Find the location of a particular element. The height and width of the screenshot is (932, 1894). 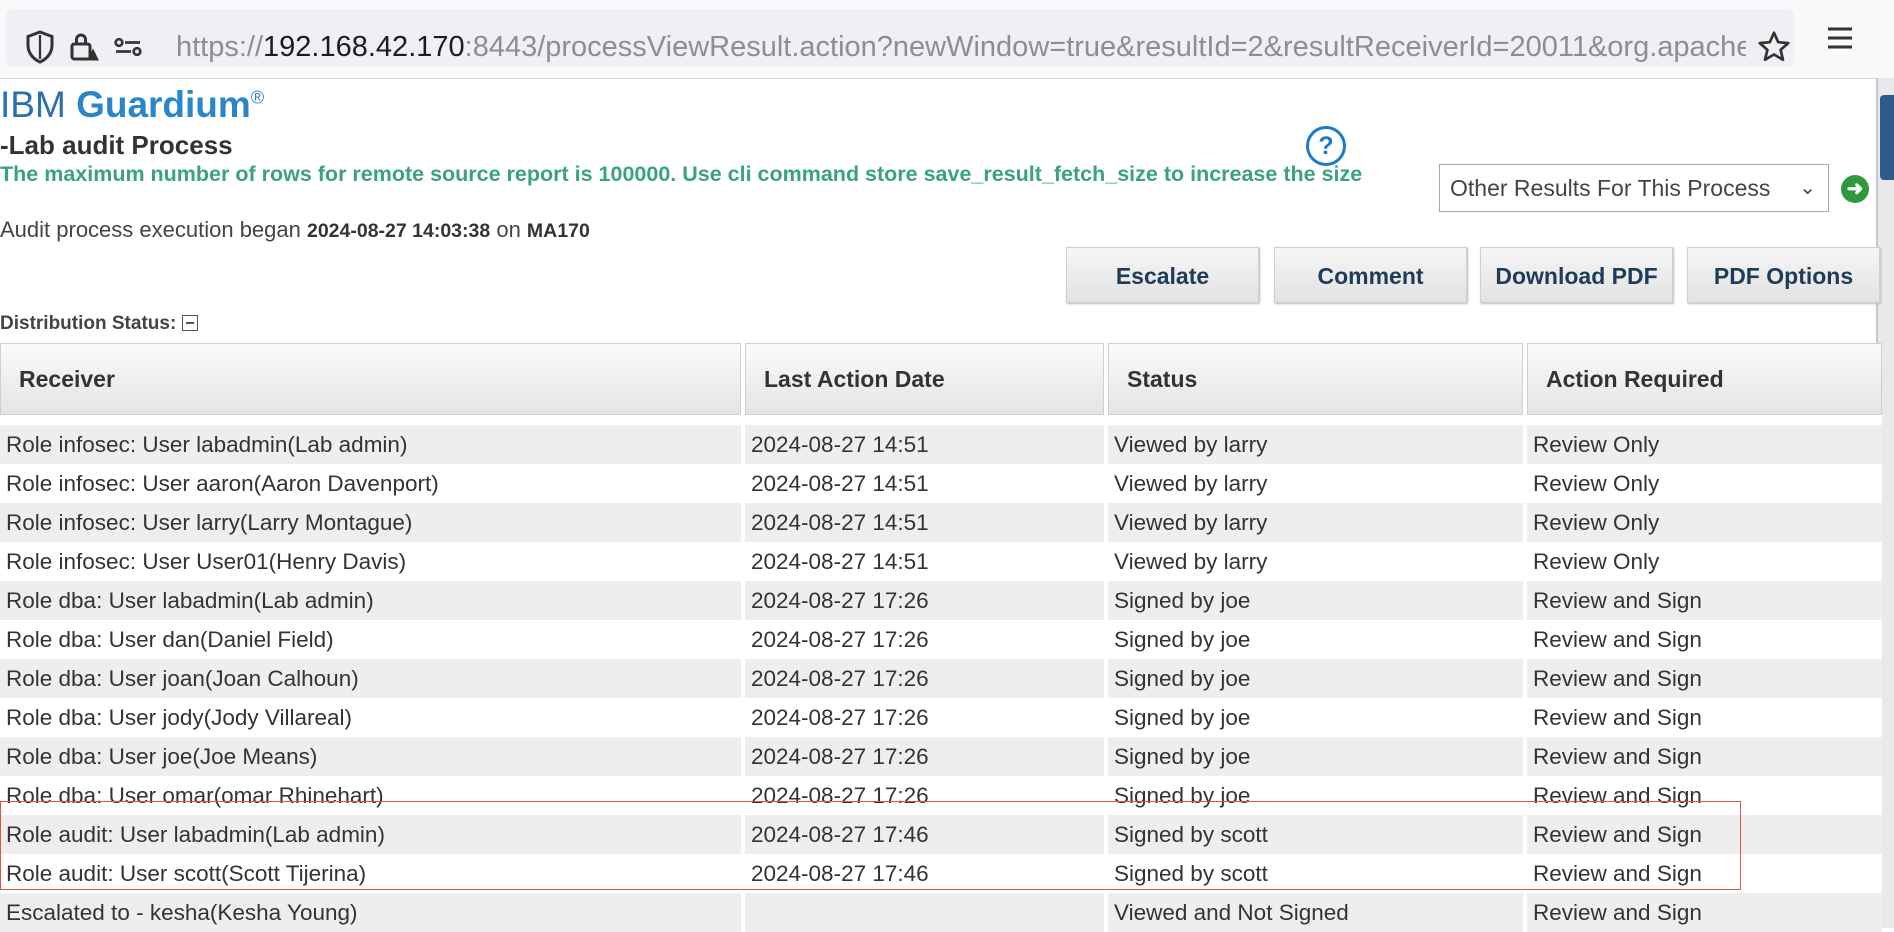

logo-registered-mark: ® is located at coordinates (257, 97).